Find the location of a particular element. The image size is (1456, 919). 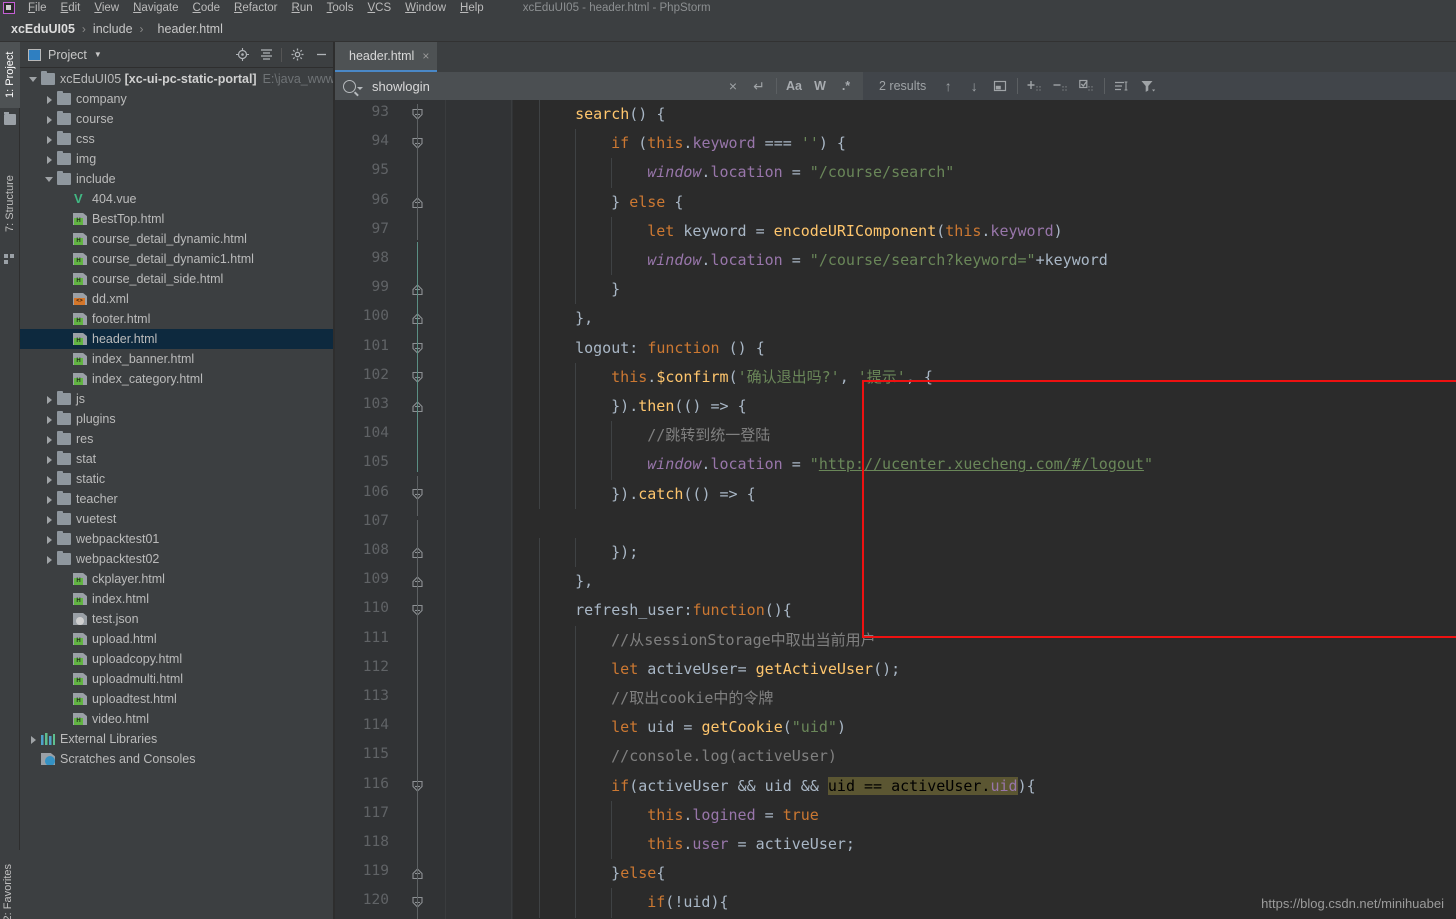

tree-item: js is located at coordinates (176, 399).